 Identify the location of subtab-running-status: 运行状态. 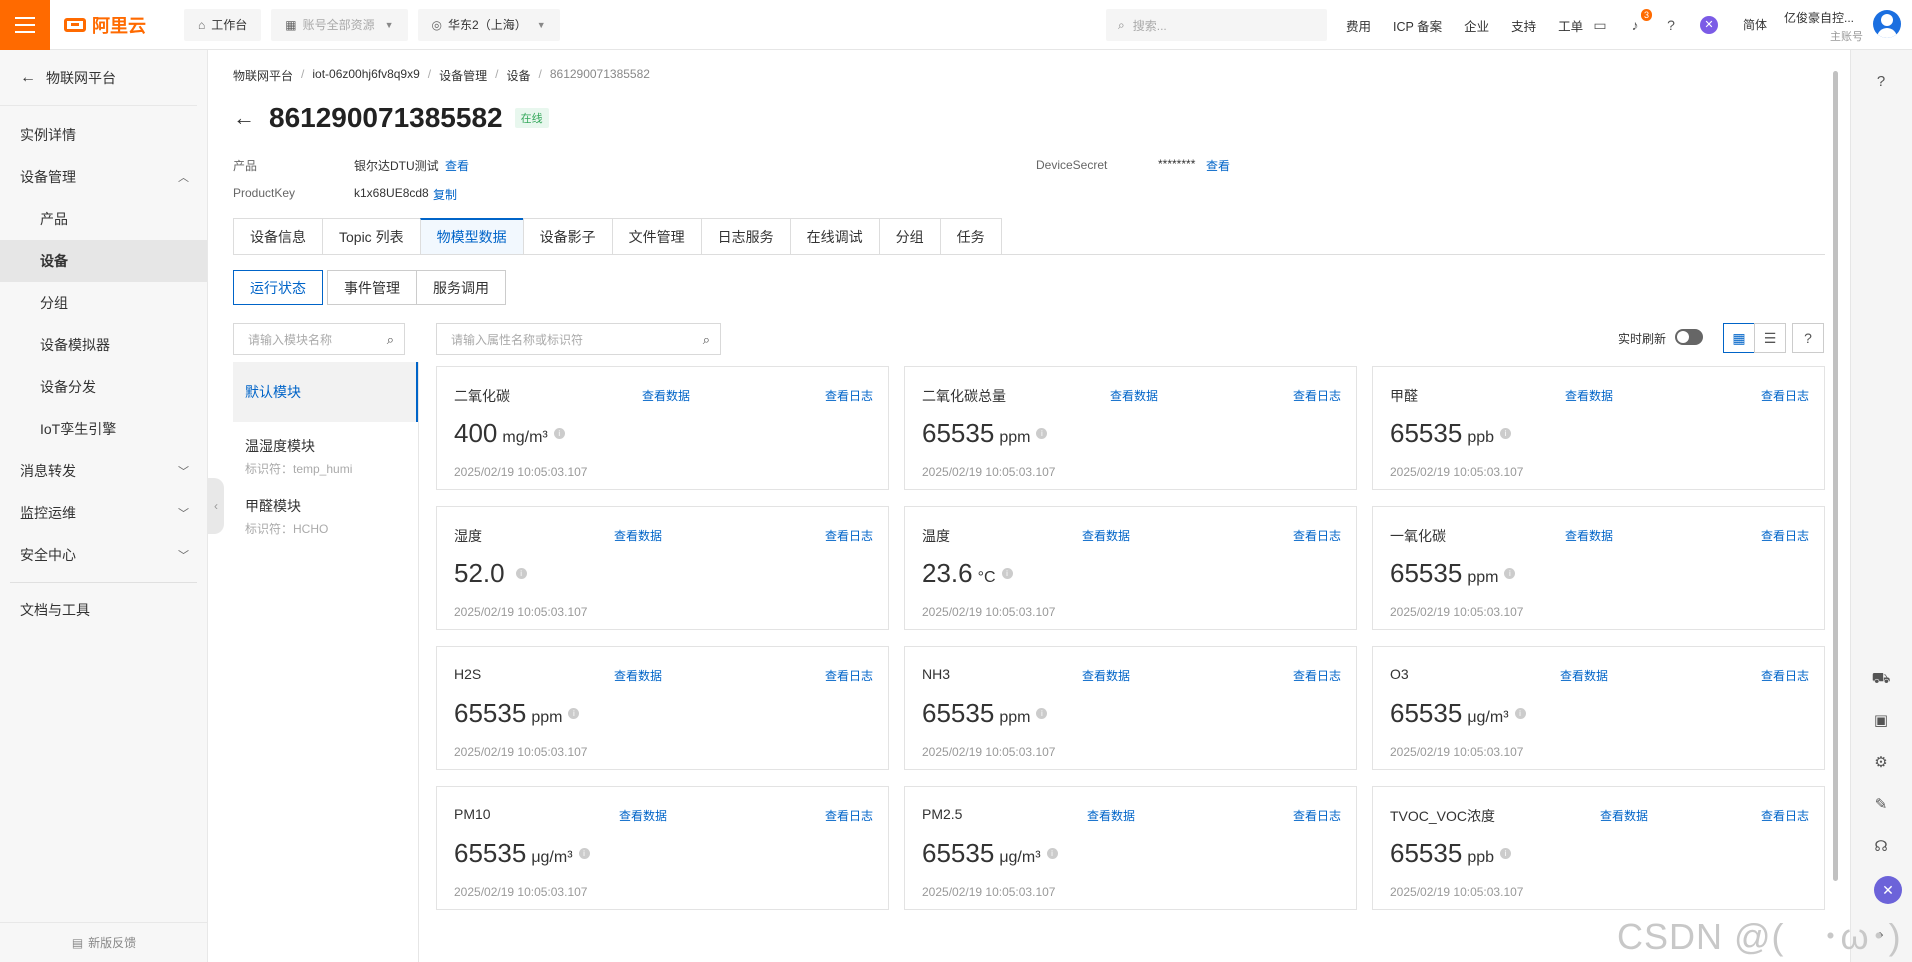
(278, 287).